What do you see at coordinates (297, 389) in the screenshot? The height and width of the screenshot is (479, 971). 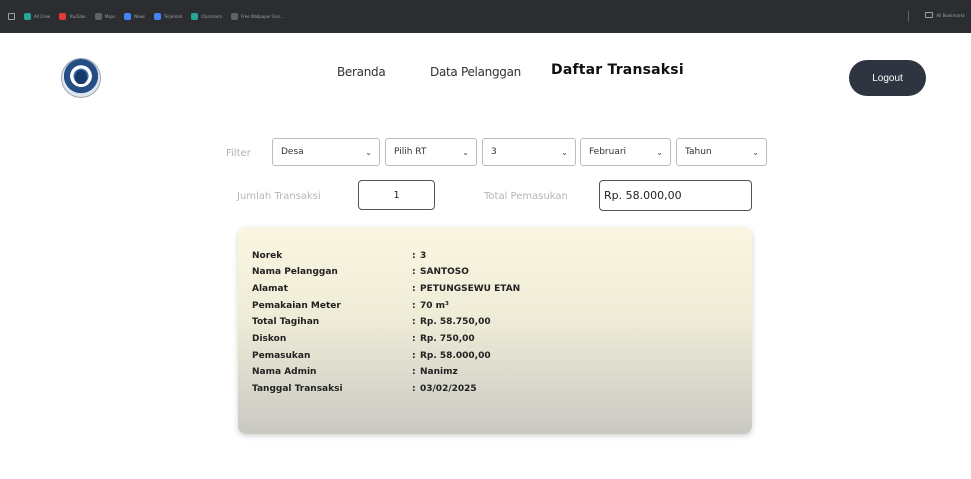 I see `field-label: Tanggal Transaksi` at bounding box center [297, 389].